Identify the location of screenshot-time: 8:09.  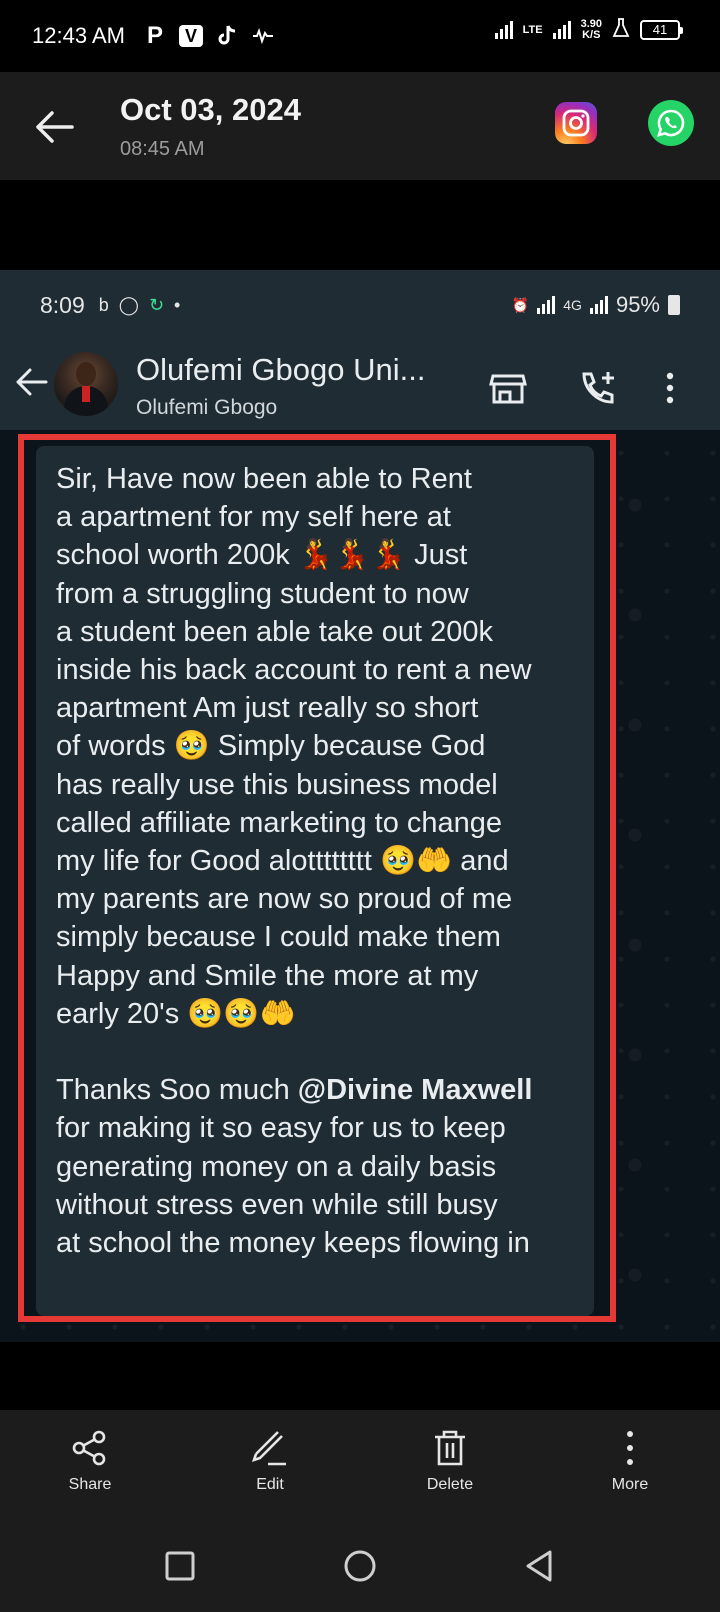
(62, 304).